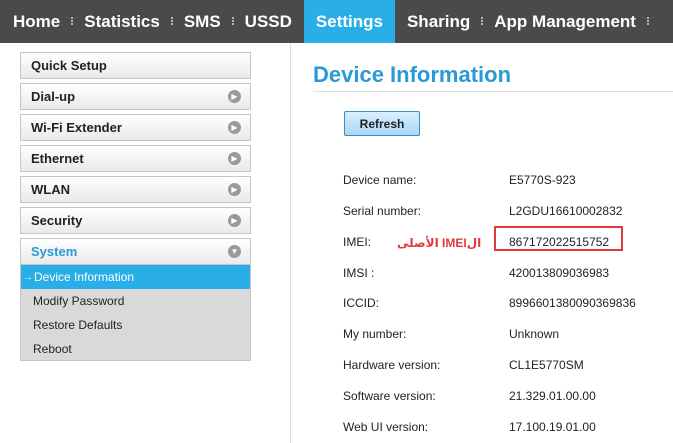  Describe the element at coordinates (135, 189) in the screenshot. I see `sidebar-item-wlan: WLAN ▶` at that location.